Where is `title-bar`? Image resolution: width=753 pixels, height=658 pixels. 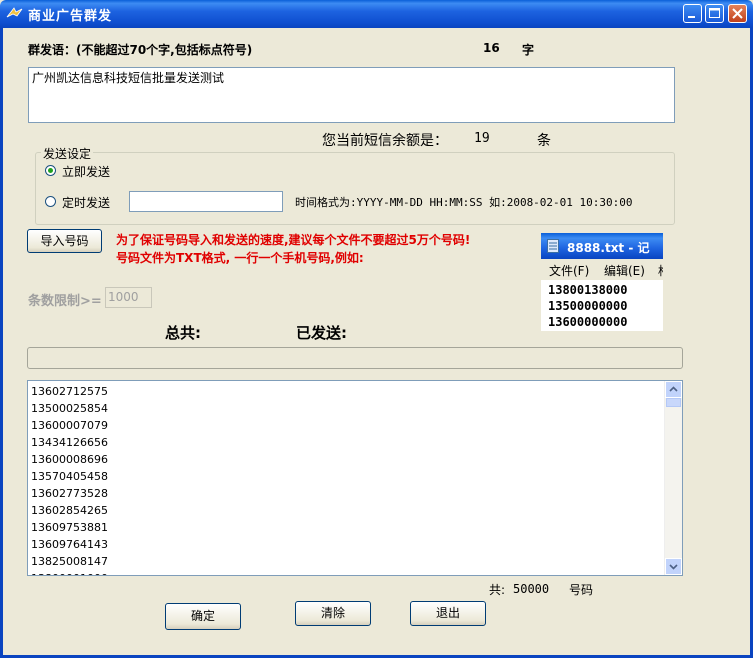 title-bar is located at coordinates (376, 14).